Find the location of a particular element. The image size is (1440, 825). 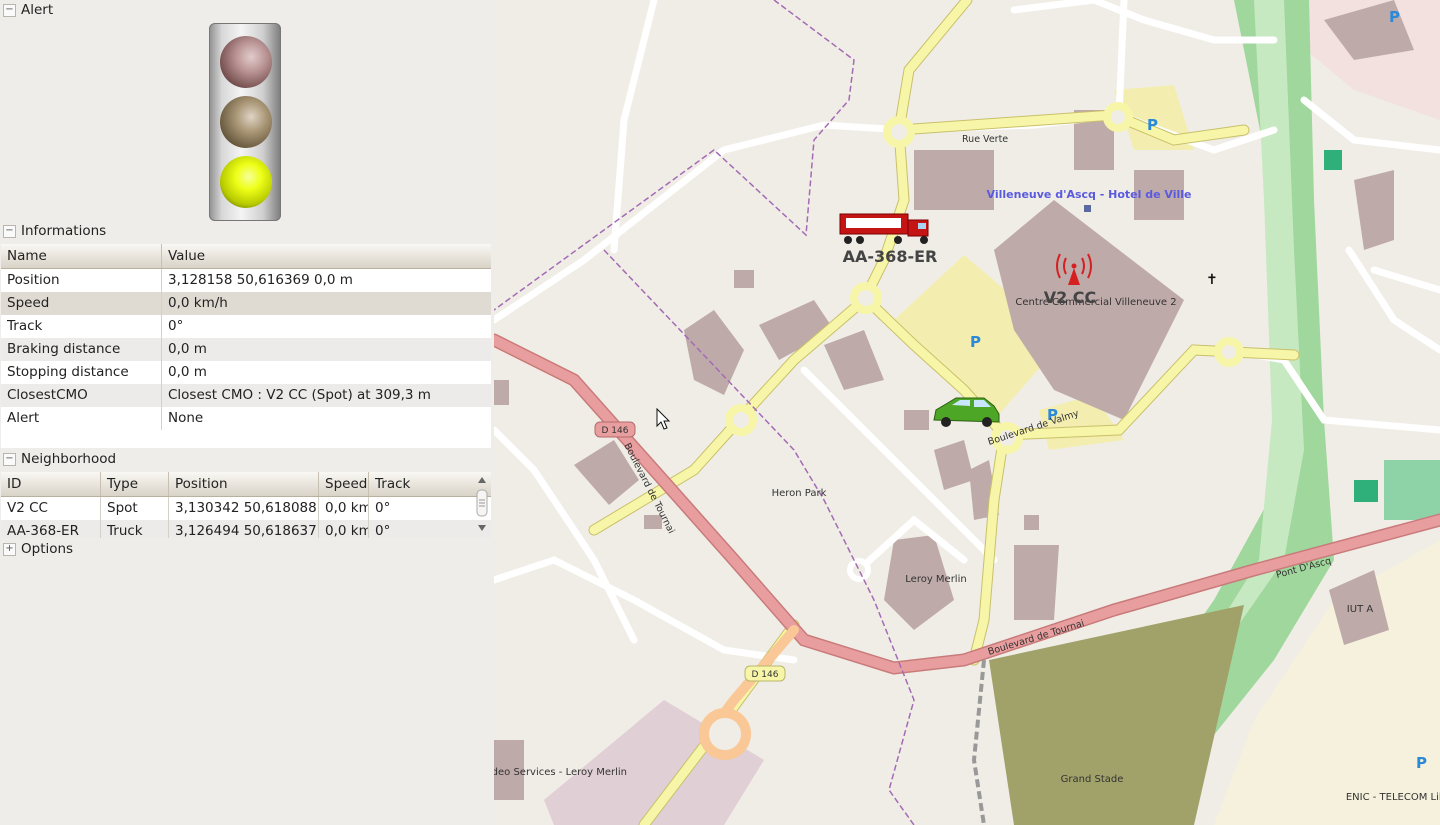

table-row: Alert None is located at coordinates (246, 418).